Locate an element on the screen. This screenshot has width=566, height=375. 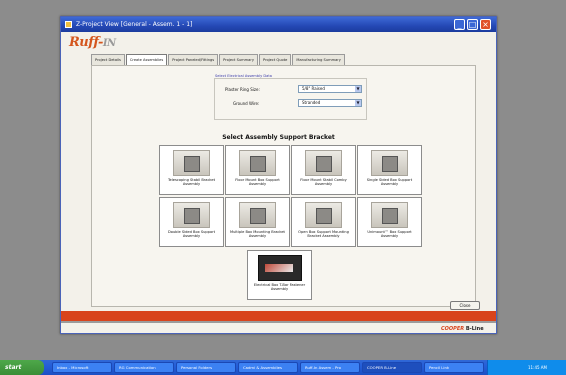
footer-divider is located at coordinates (278, 322).